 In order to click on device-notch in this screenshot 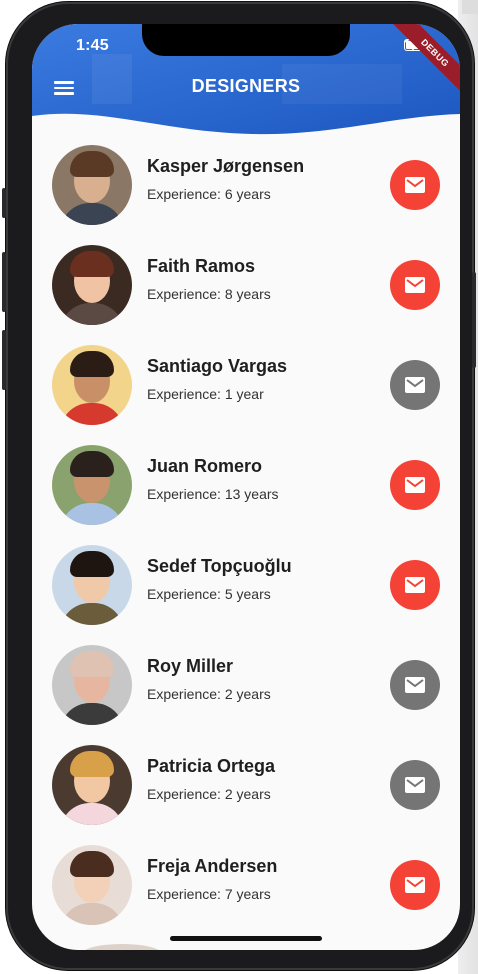, I will do `click(246, 40)`.